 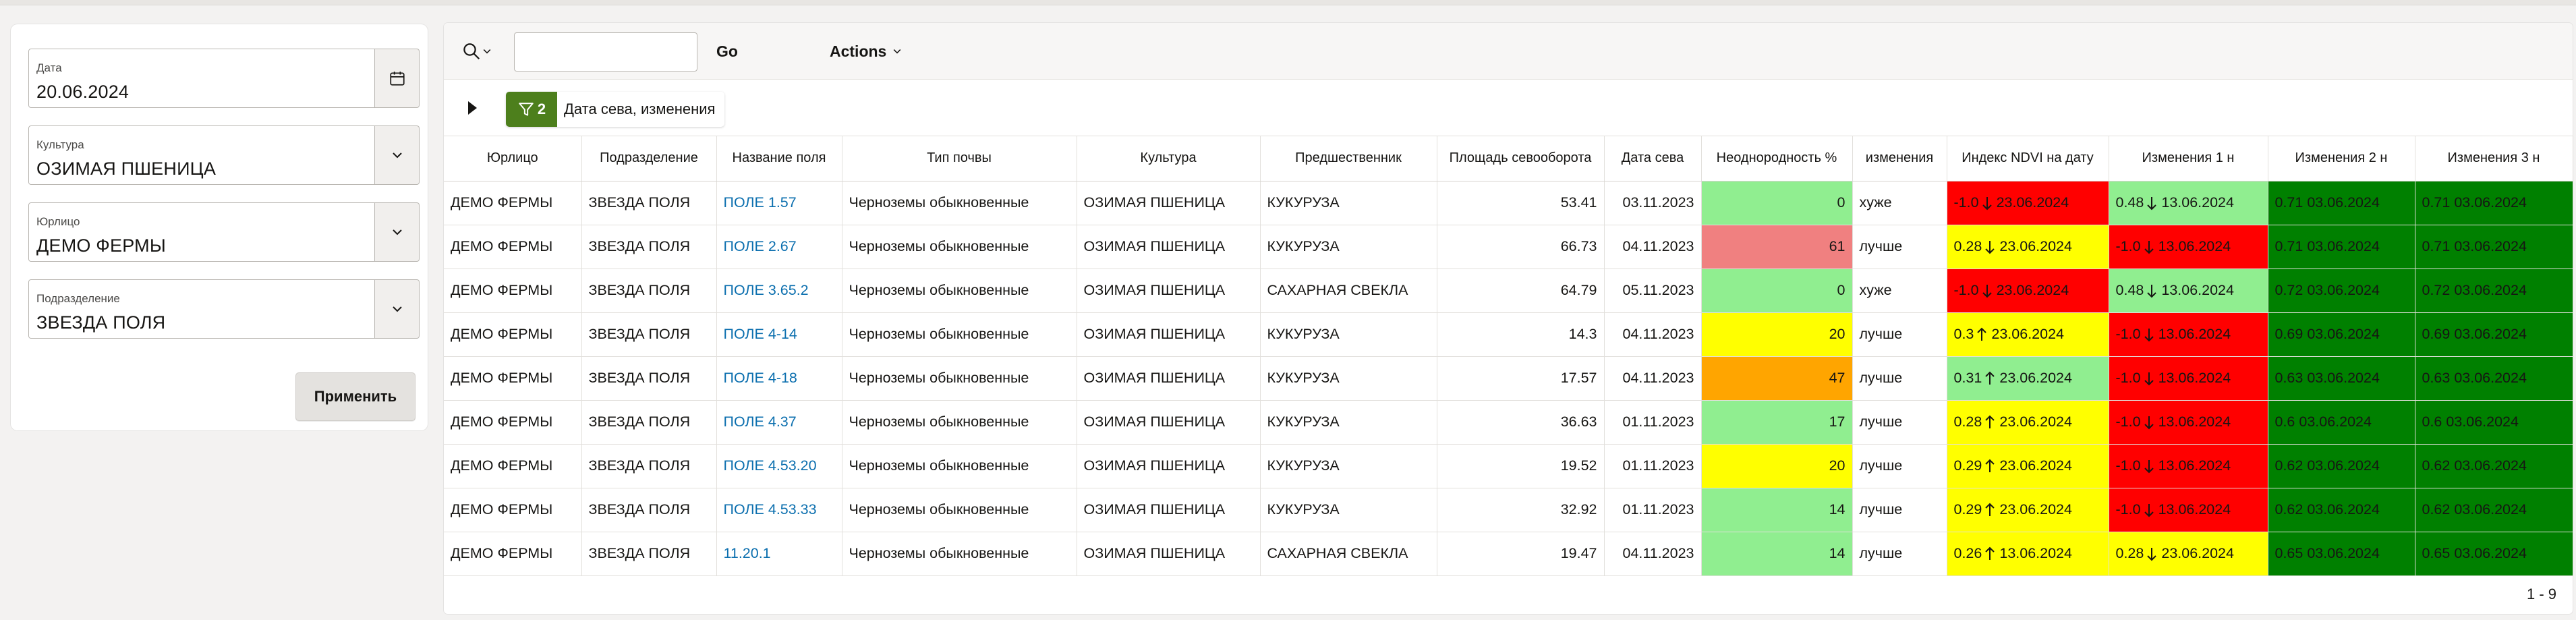 I want to click on cell-change-1w: 0.28 23.06.2024, so click(x=2188, y=554).